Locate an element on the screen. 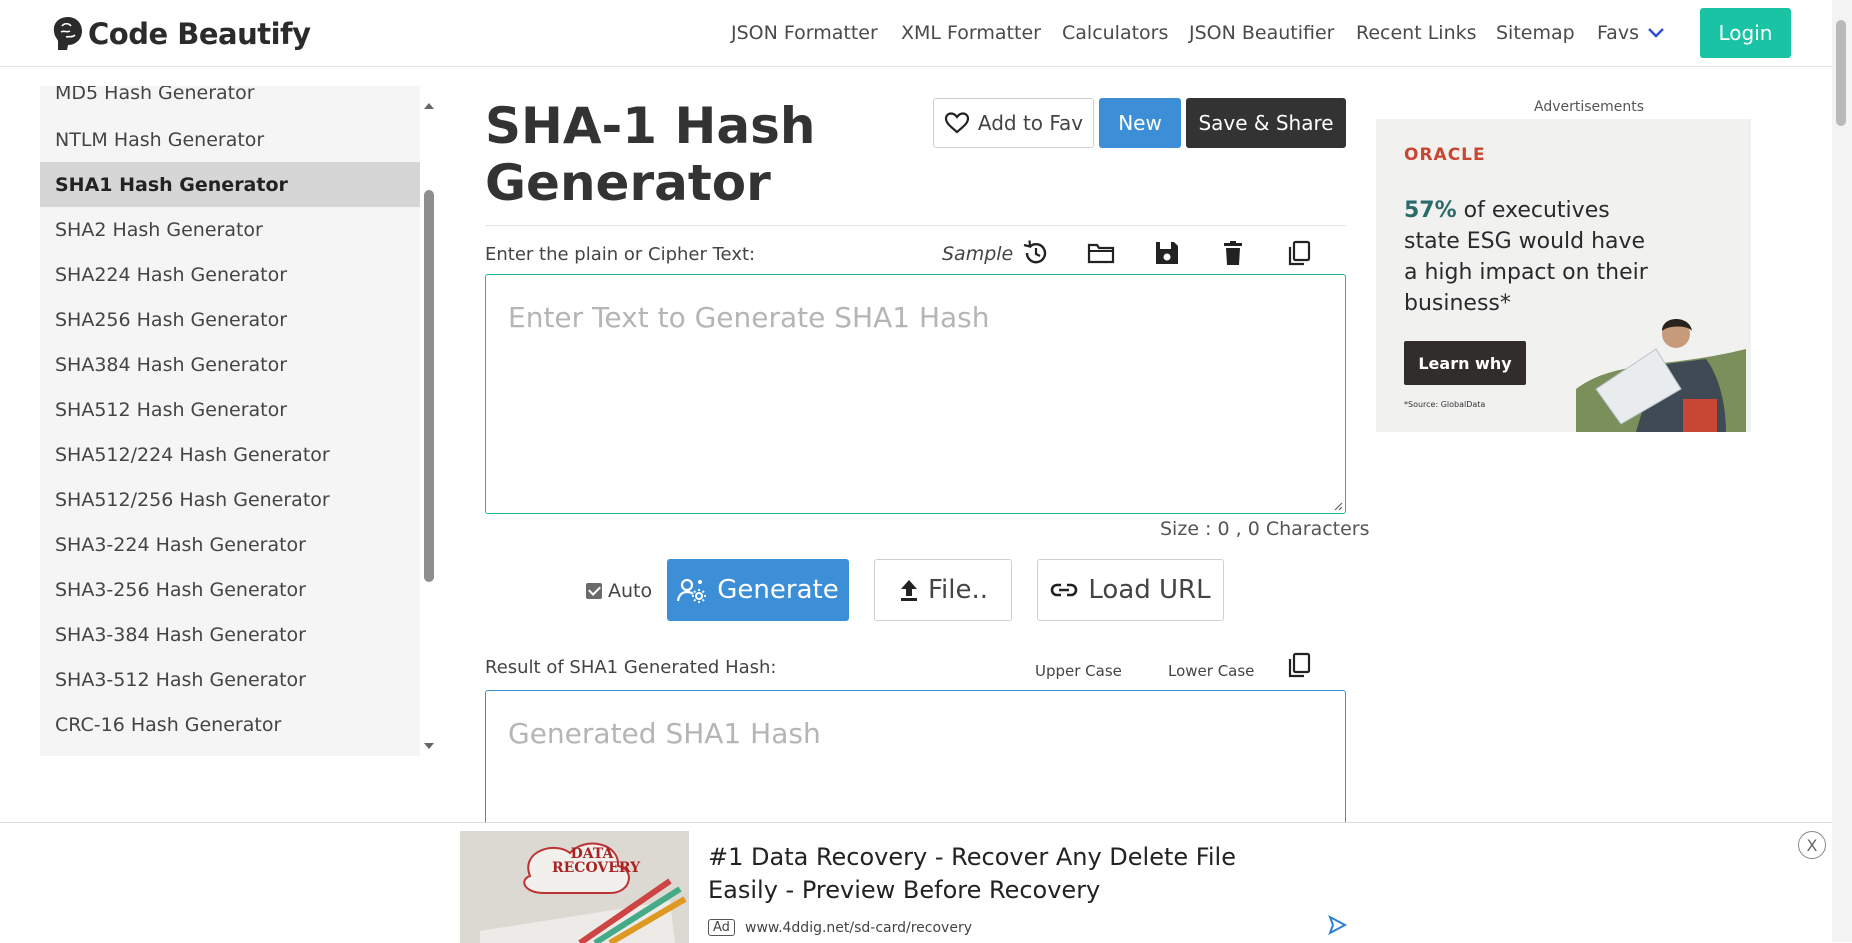 The height and width of the screenshot is (943, 1852). generate-button: Generate is located at coordinates (758, 590).